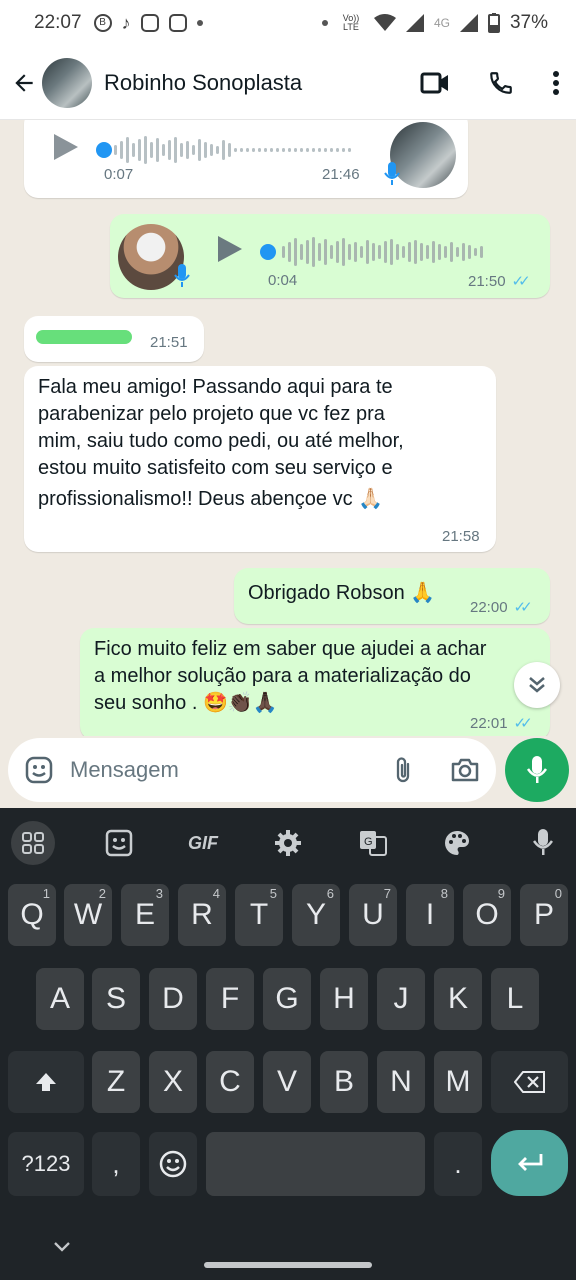  Describe the element at coordinates (102, 23) in the screenshot. I see `bitcoin-notification-icon: B` at that location.